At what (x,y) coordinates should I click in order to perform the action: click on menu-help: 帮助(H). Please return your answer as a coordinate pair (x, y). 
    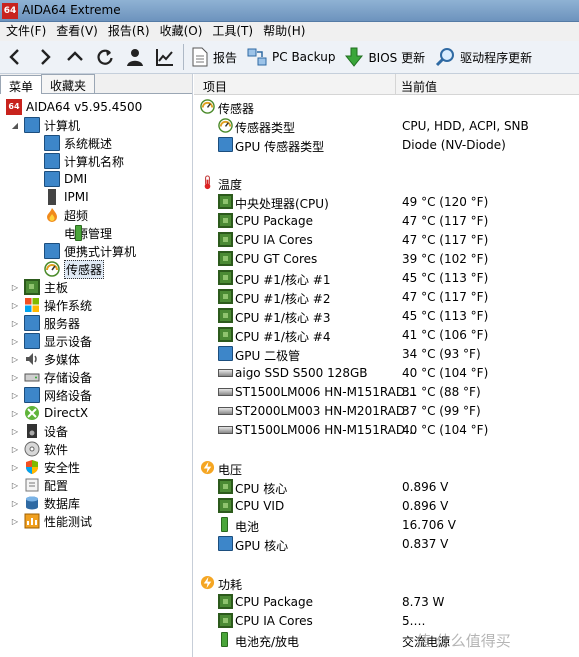
    Looking at the image, I should click on (284, 31).